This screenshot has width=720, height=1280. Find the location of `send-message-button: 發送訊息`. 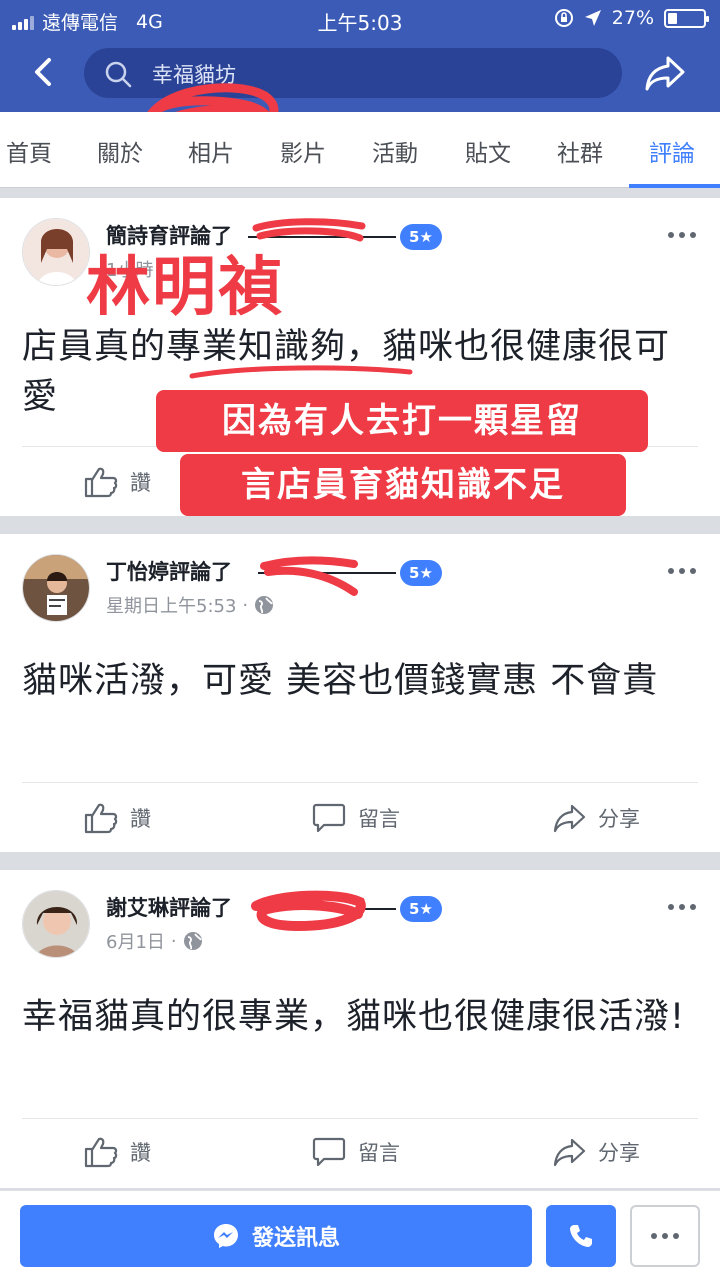

send-message-button: 發送訊息 is located at coordinates (276, 1236).